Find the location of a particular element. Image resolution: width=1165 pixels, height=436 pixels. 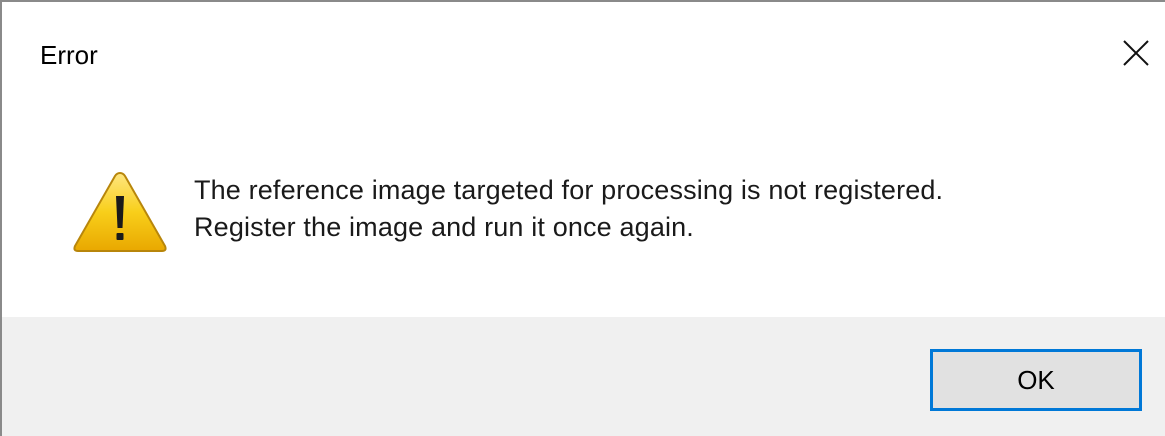

dialog-title: Error is located at coordinates (69, 55).